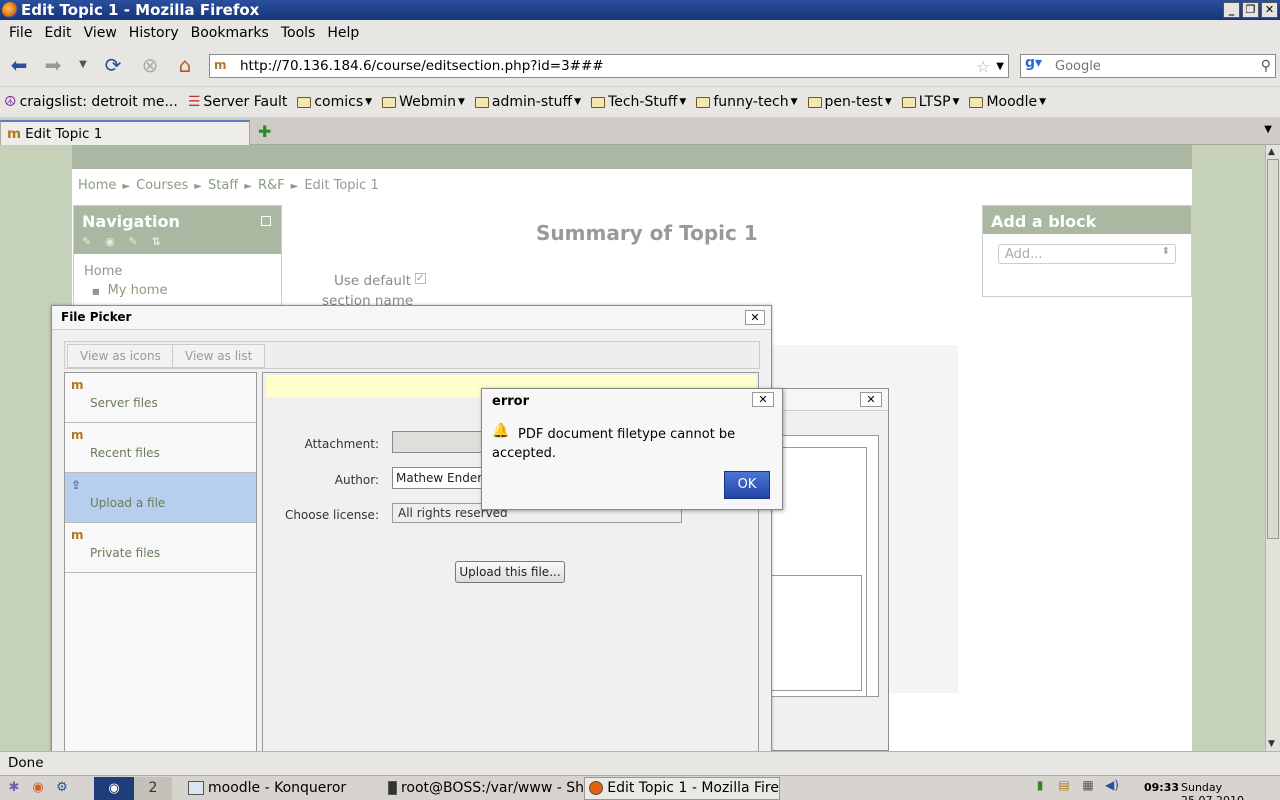  What do you see at coordinates (160, 398) in the screenshot?
I see `repository-server-files: m Server files` at bounding box center [160, 398].